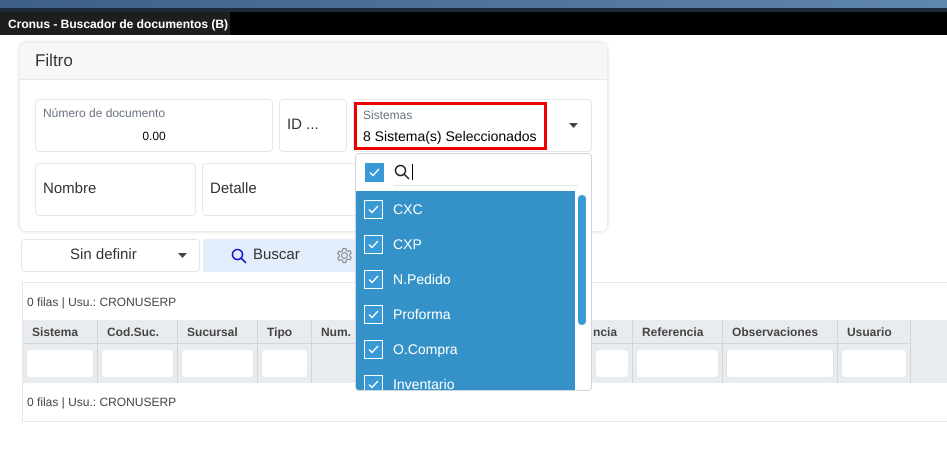  Describe the element at coordinates (582, 260) in the screenshot. I see `scrollbar` at that location.